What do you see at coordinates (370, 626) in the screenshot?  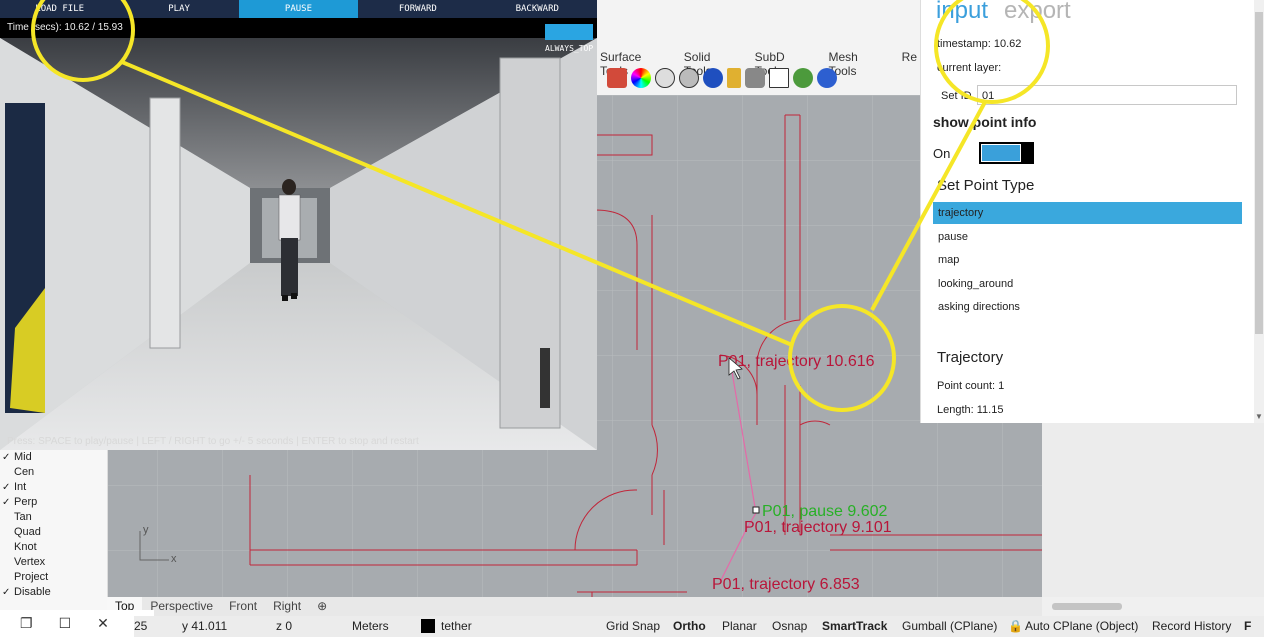 I see `units: Meters` at bounding box center [370, 626].